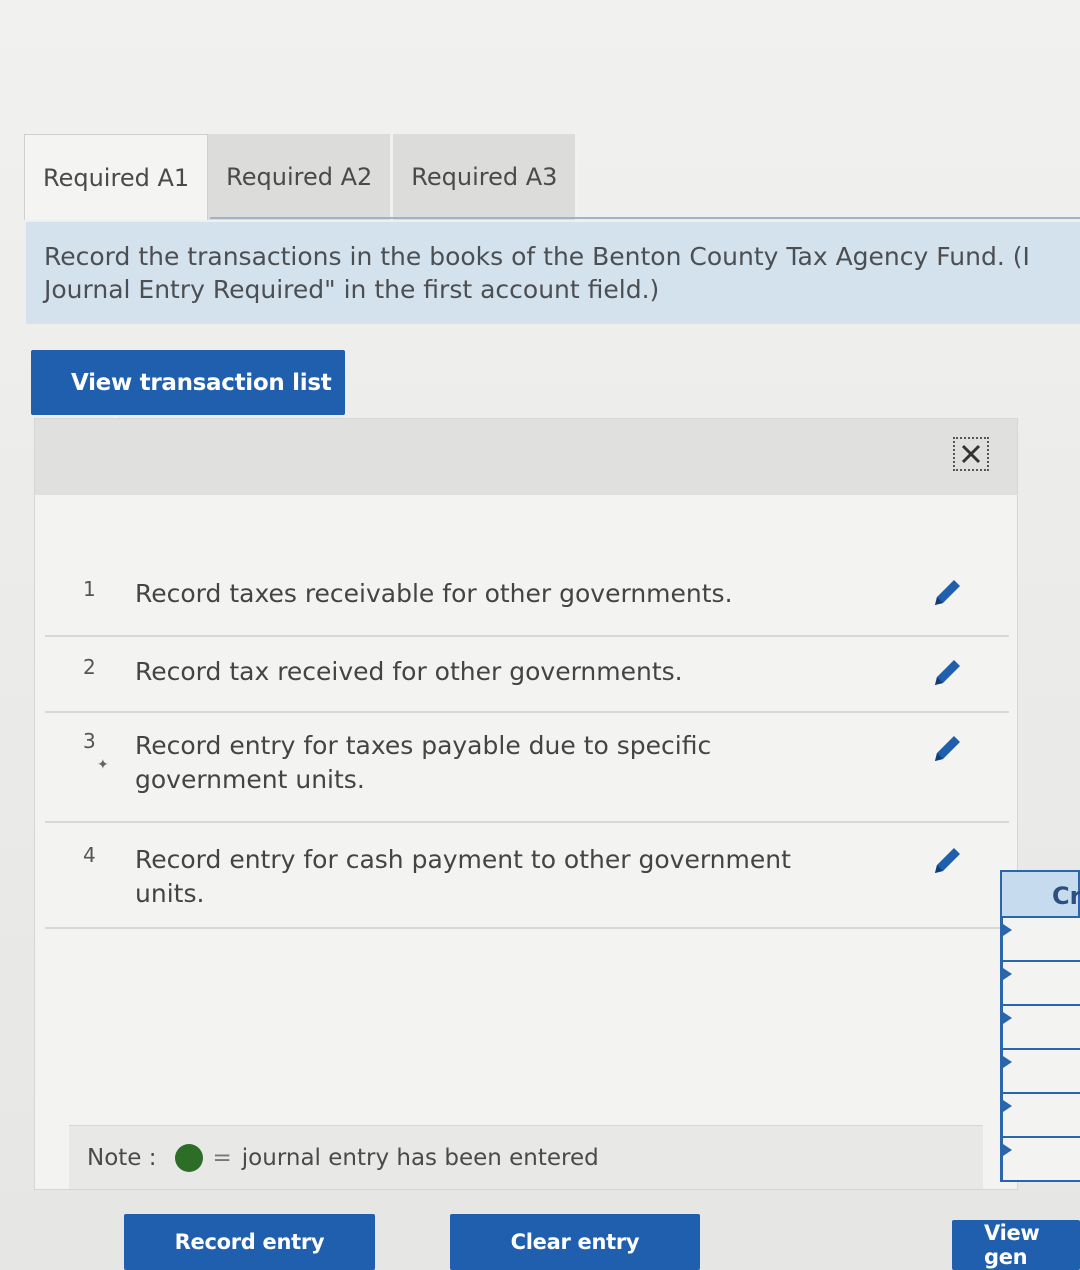 Image resolution: width=1080 pixels, height=1270 pixels. I want to click on close-icon, so click(971, 454).